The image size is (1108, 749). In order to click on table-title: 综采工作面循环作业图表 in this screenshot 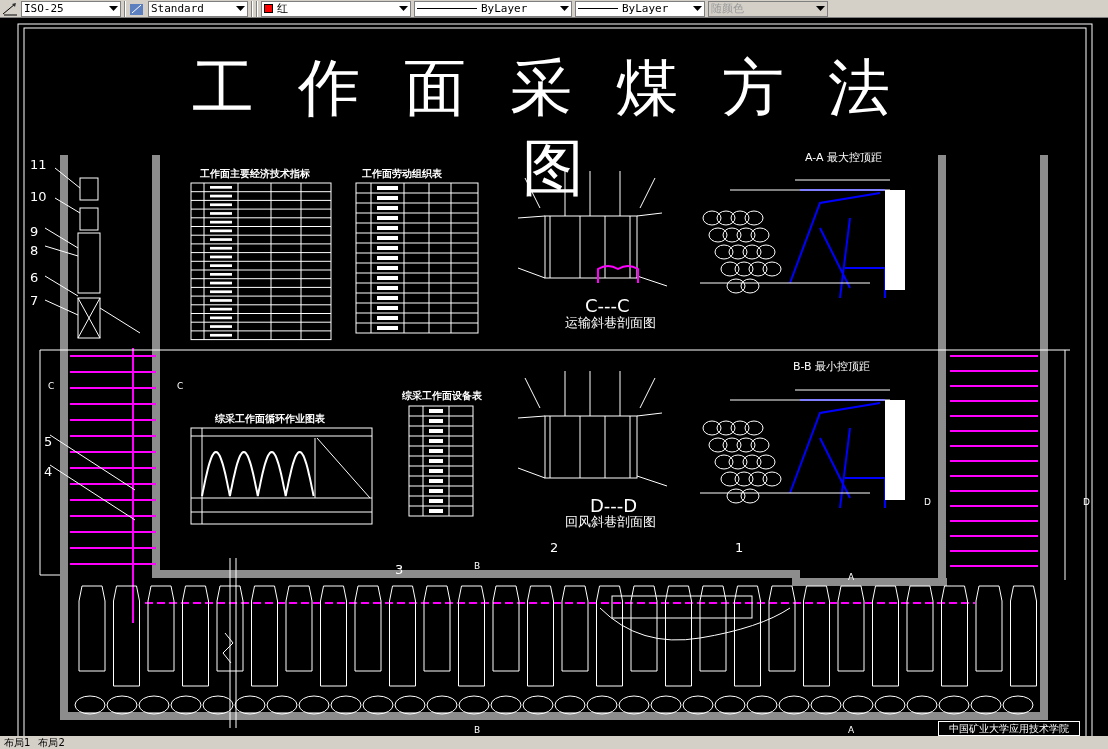, I will do `click(270, 418)`.